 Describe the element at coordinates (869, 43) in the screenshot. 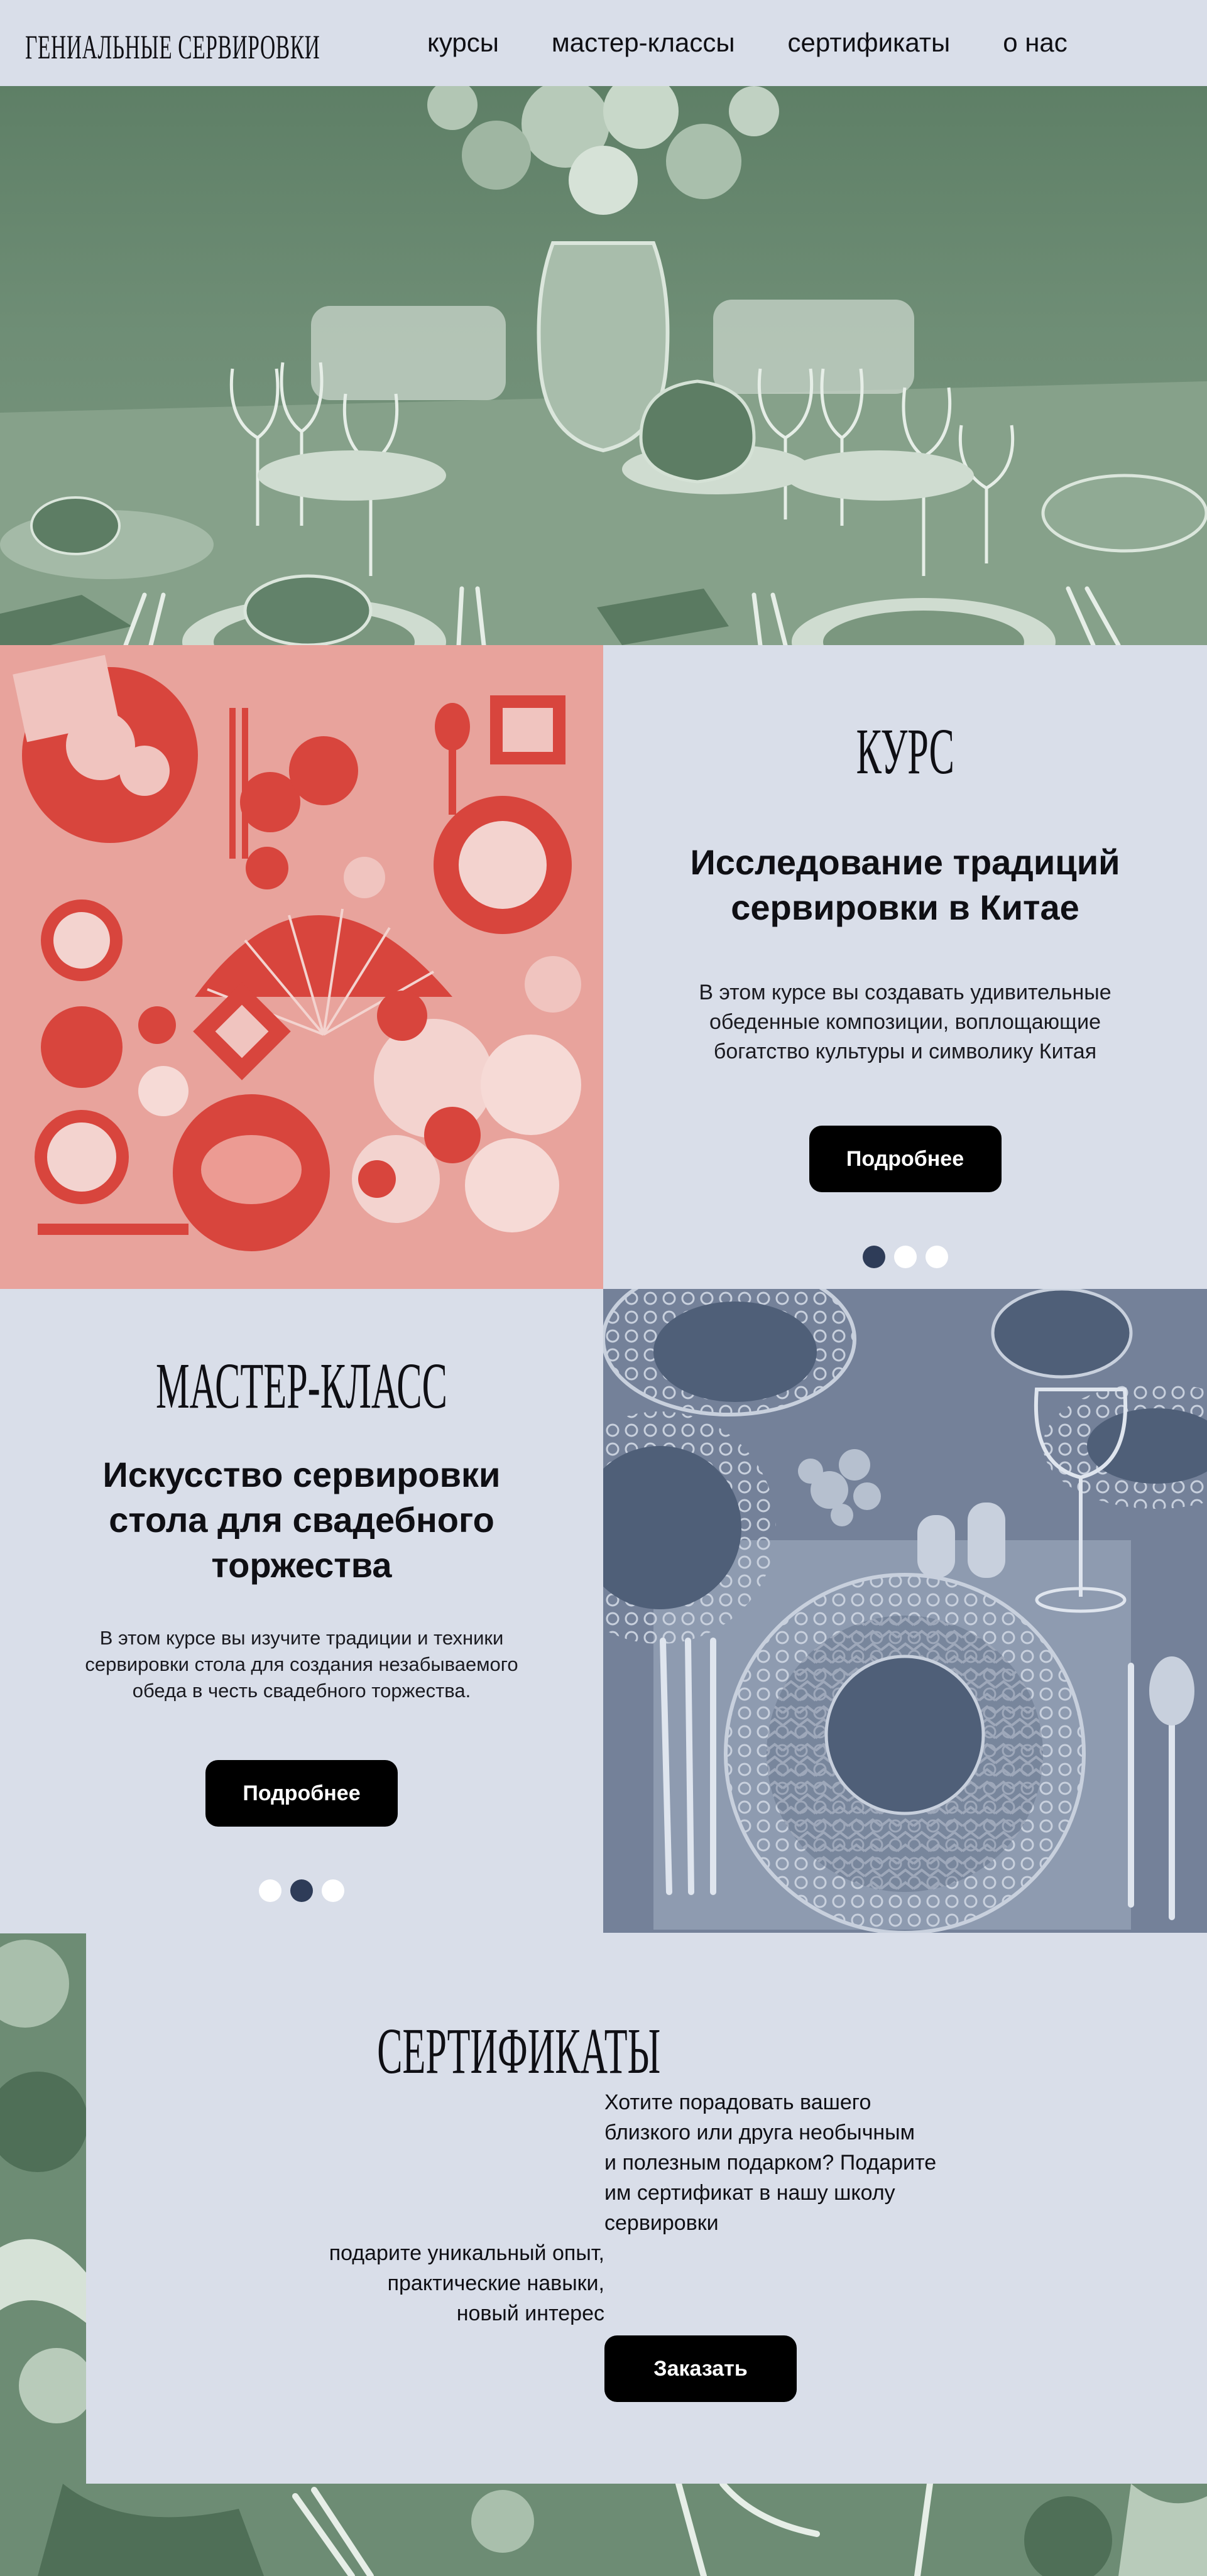

I see `nav-link-certificates: сертификаты` at that location.